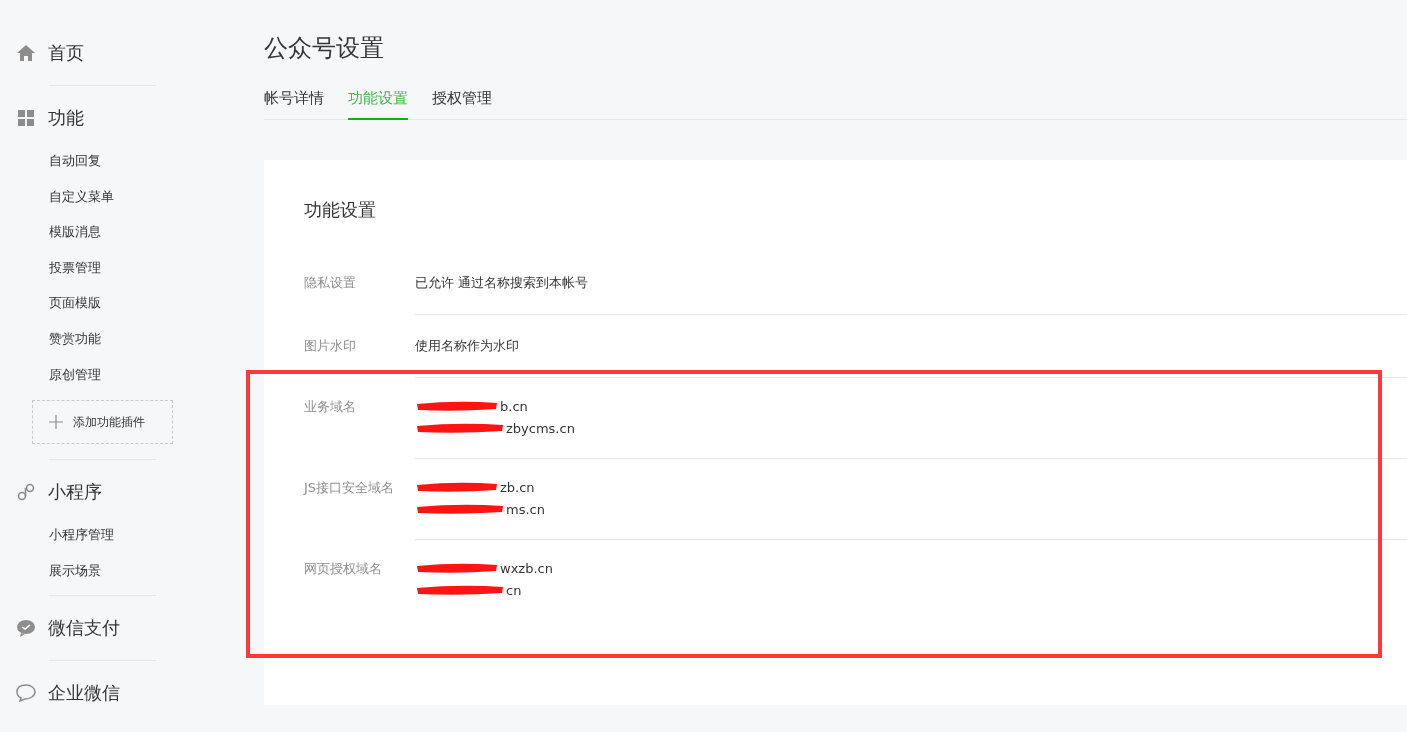 This screenshot has width=1407, height=732. Describe the element at coordinates (75, 492) in the screenshot. I see `nav-label: 小程序` at that location.